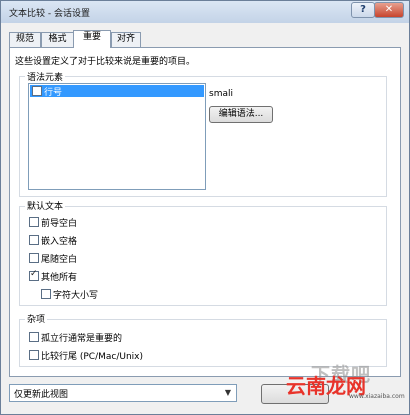 The image size is (410, 415). I want to click on close-icon: ✕, so click(389, 9).